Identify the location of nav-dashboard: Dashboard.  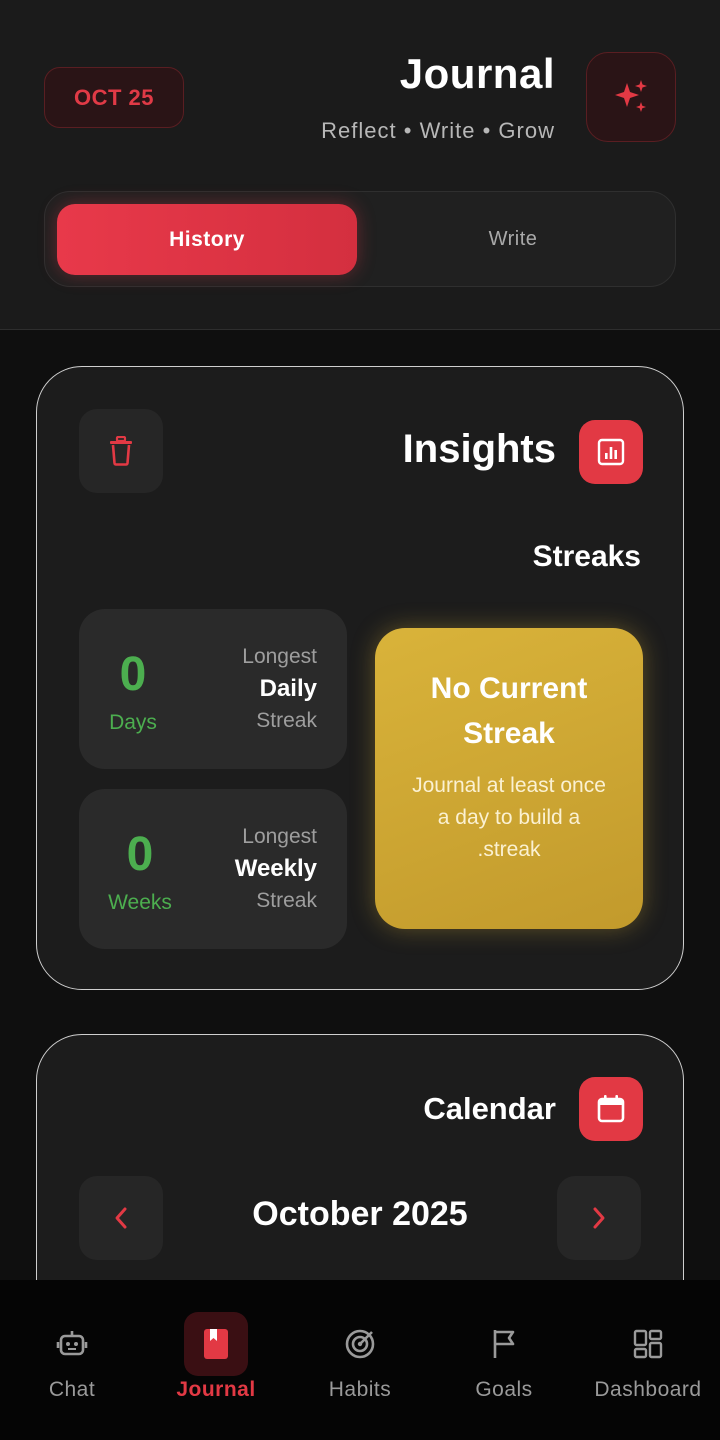
(648, 1360).